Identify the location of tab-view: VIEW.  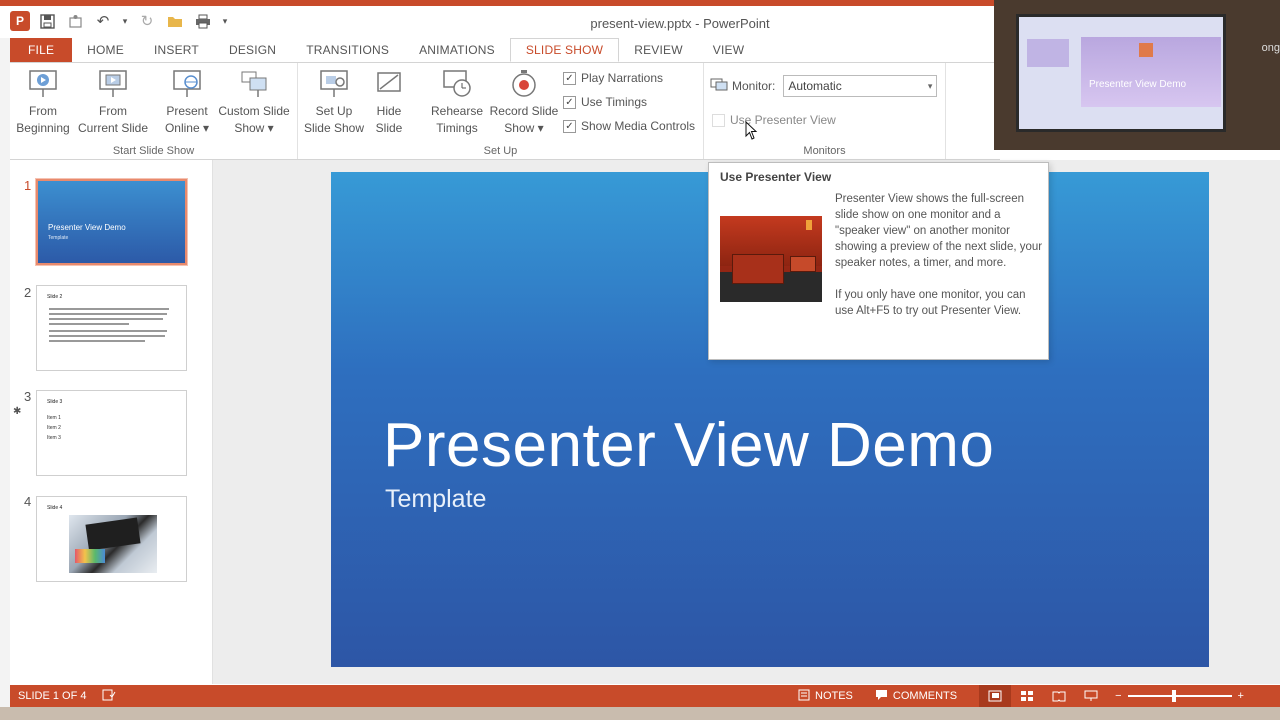
(728, 50).